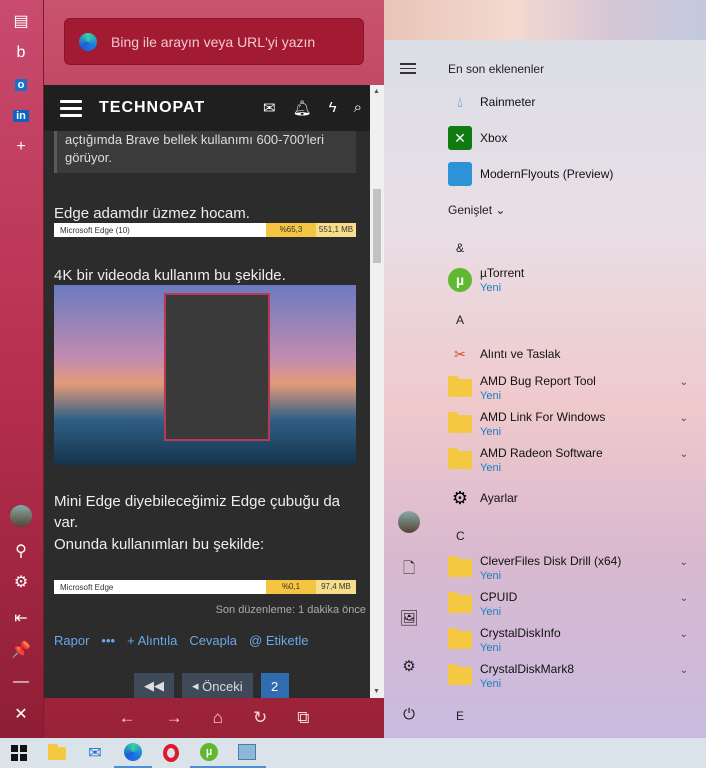 The image size is (706, 768). Describe the element at coordinates (568, 388) in the screenshot. I see `app-amd-bug-report: AMD Bug Report Tool Yeni ⌄` at that location.